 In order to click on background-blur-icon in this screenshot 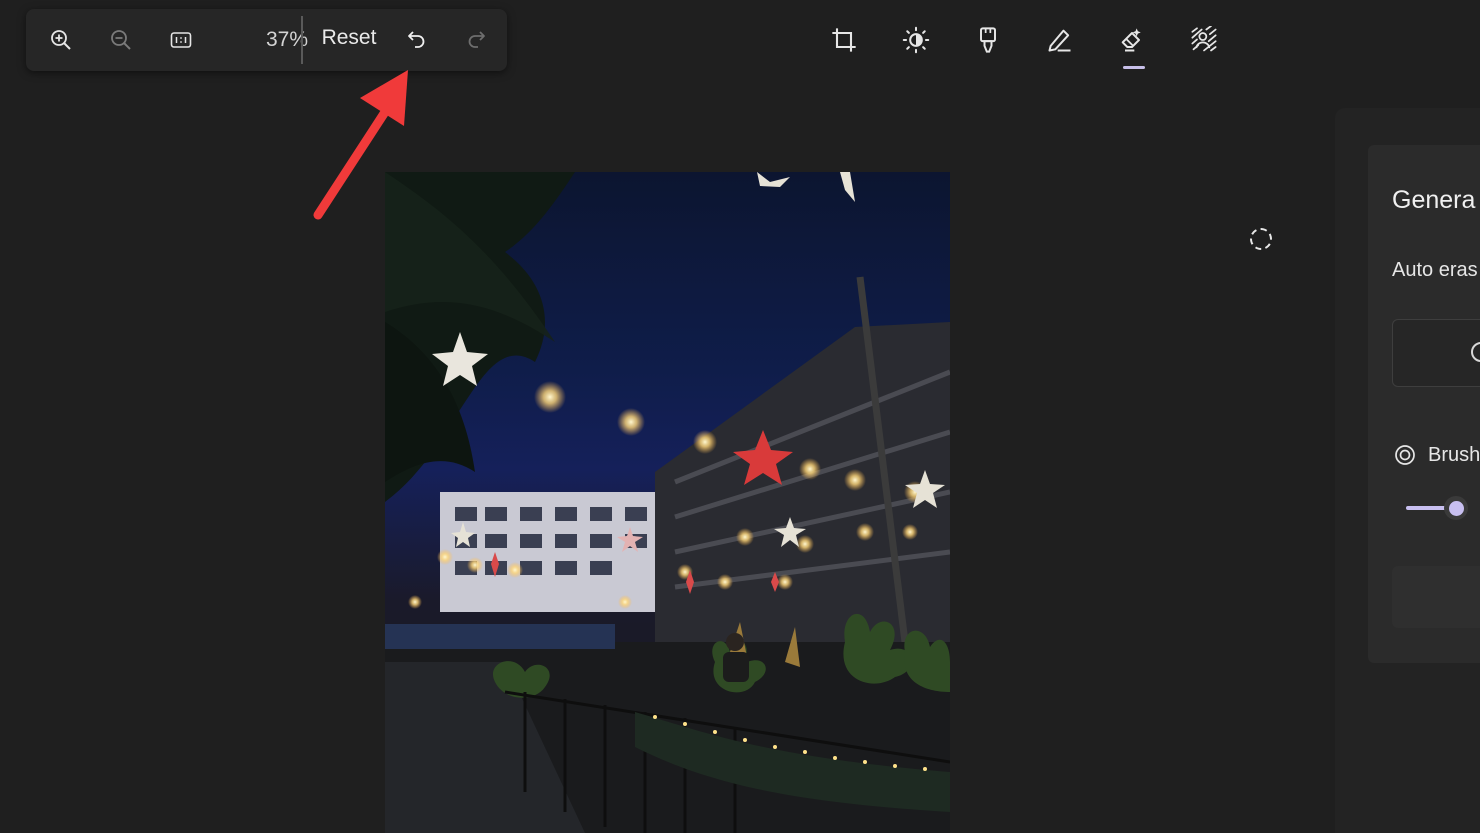, I will do `click(1204, 39)`.